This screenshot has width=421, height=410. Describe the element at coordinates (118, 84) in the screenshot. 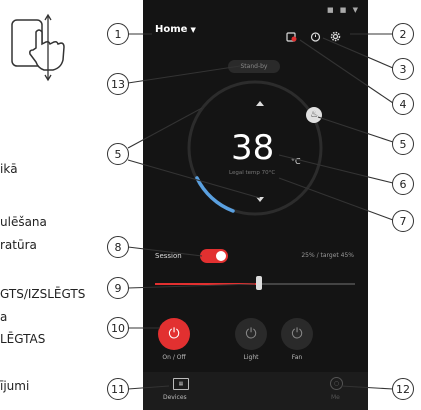

I see `callout-13: 13` at that location.